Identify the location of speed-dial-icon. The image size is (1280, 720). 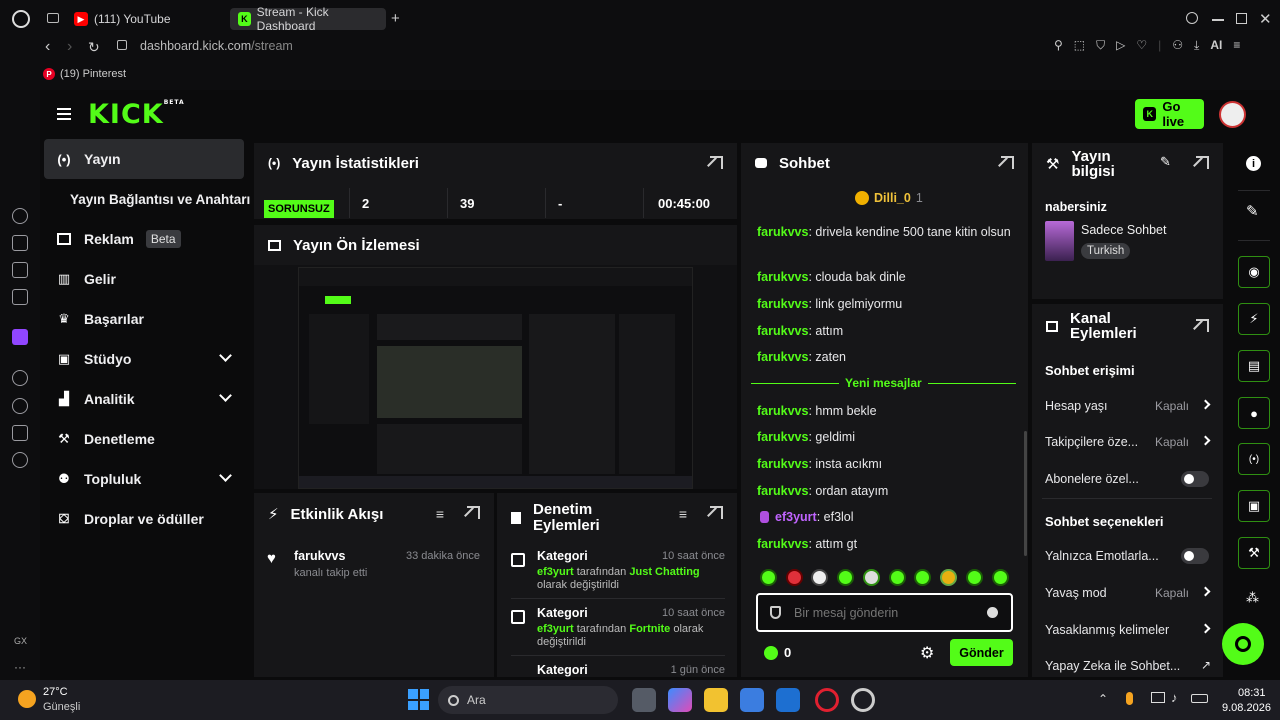
(20, 216).